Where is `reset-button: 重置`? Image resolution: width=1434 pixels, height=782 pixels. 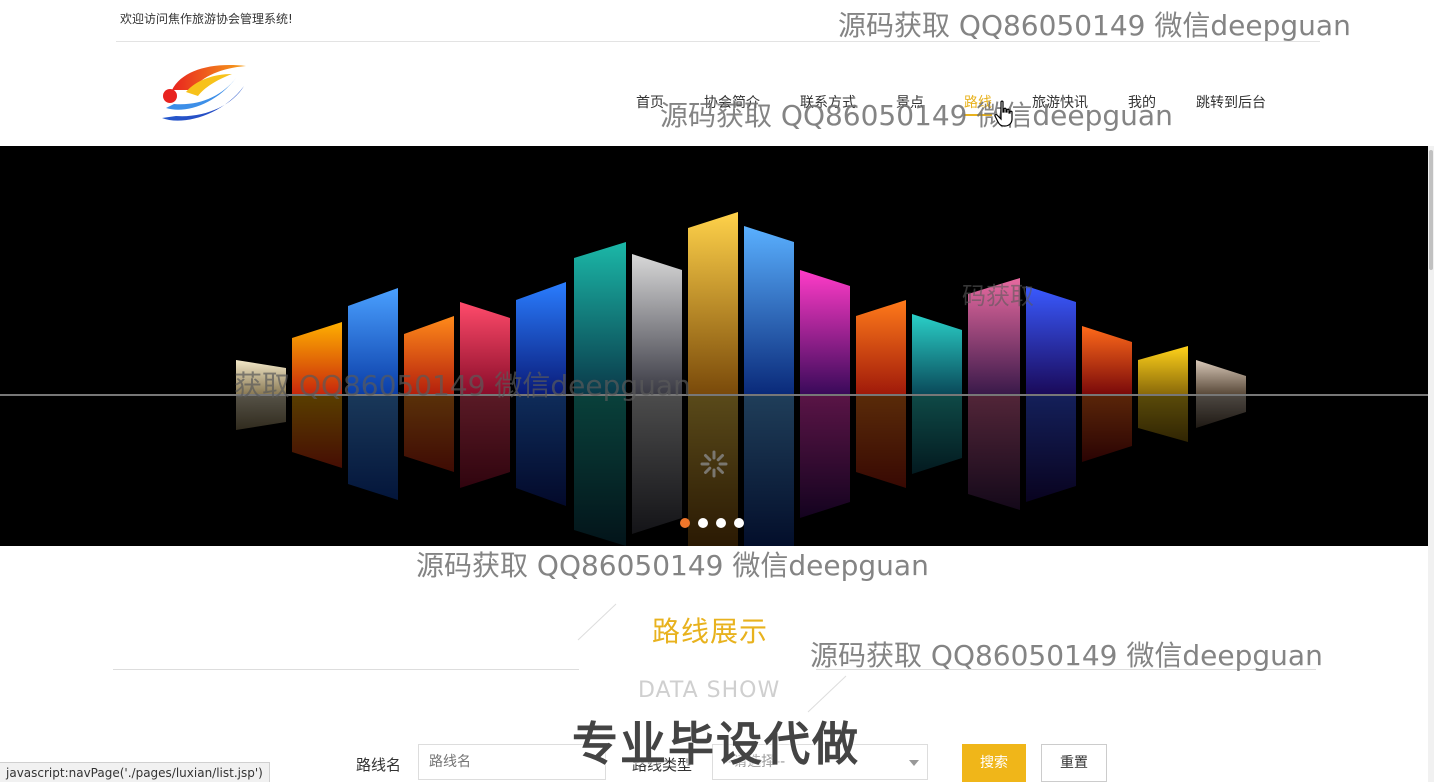 reset-button: 重置 is located at coordinates (1074, 763).